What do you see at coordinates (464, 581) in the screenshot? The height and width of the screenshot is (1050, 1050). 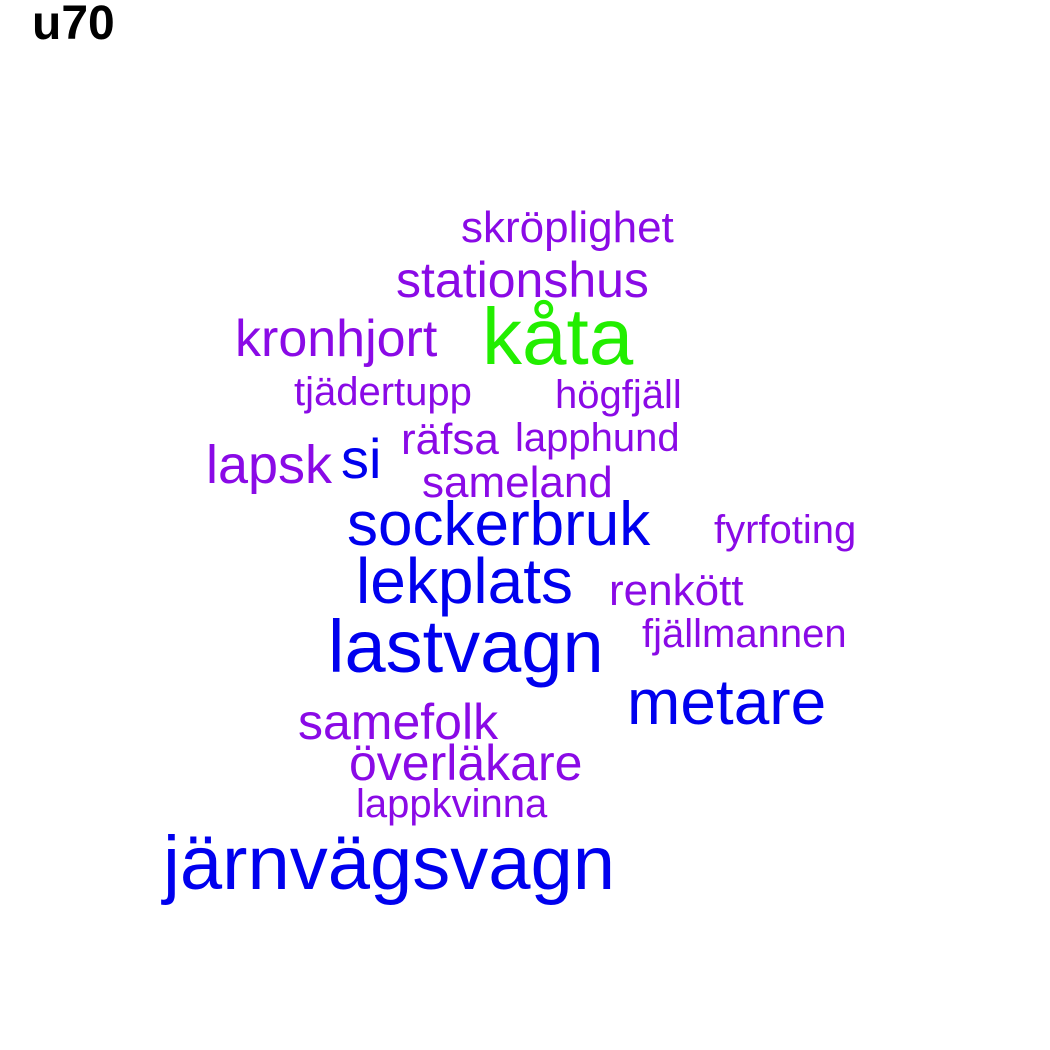 I see `cloud-word: lekplats` at bounding box center [464, 581].